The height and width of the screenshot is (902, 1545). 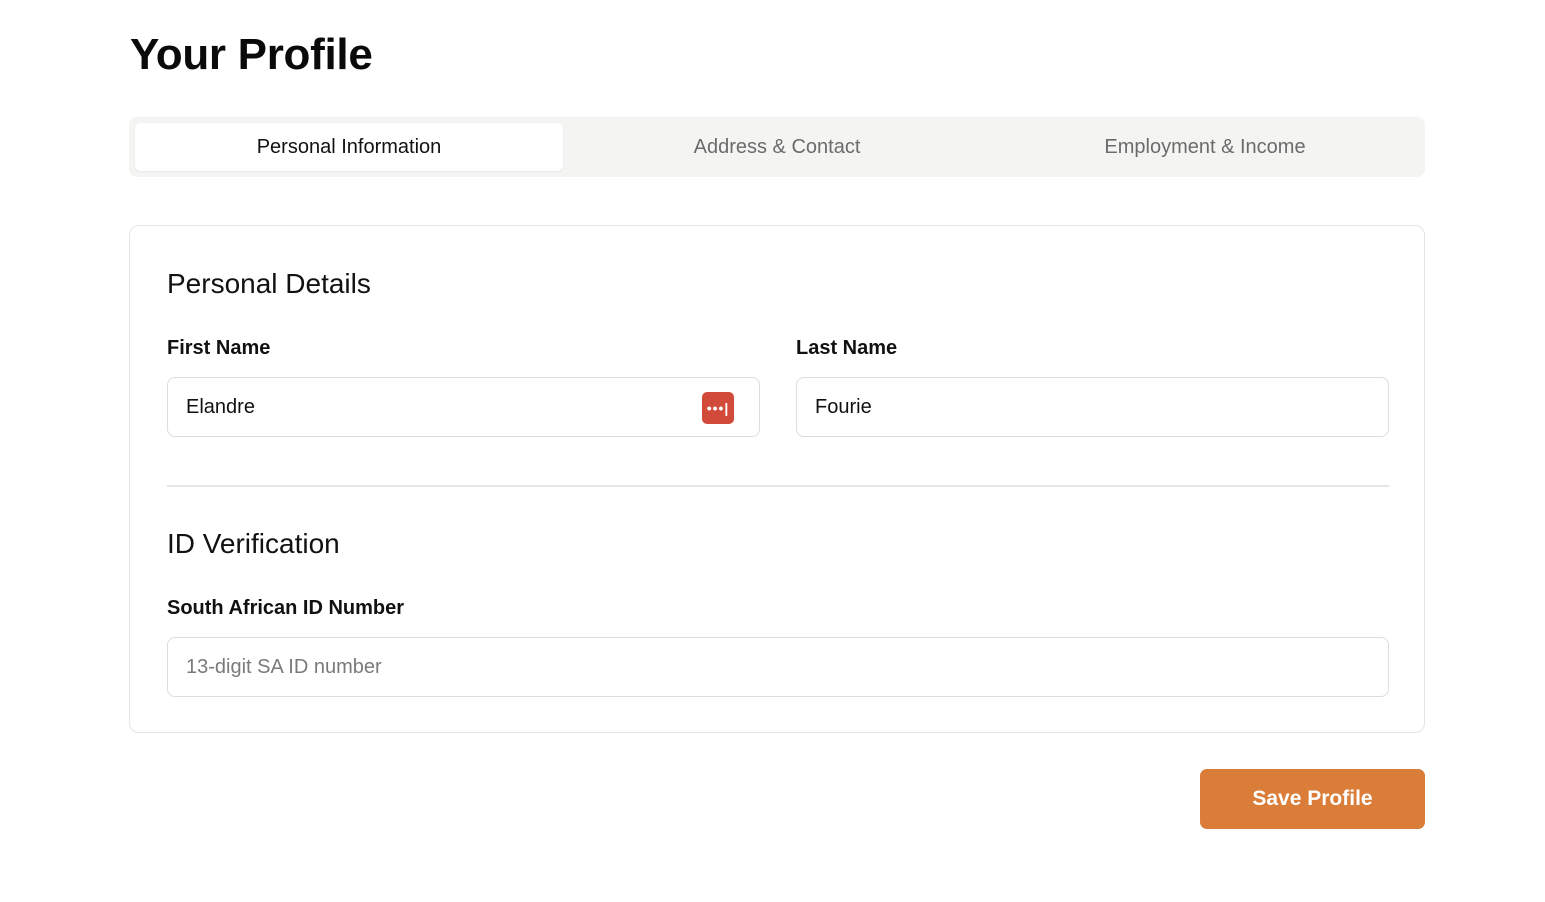 I want to click on last-name-input, so click(x=1092, y=407).